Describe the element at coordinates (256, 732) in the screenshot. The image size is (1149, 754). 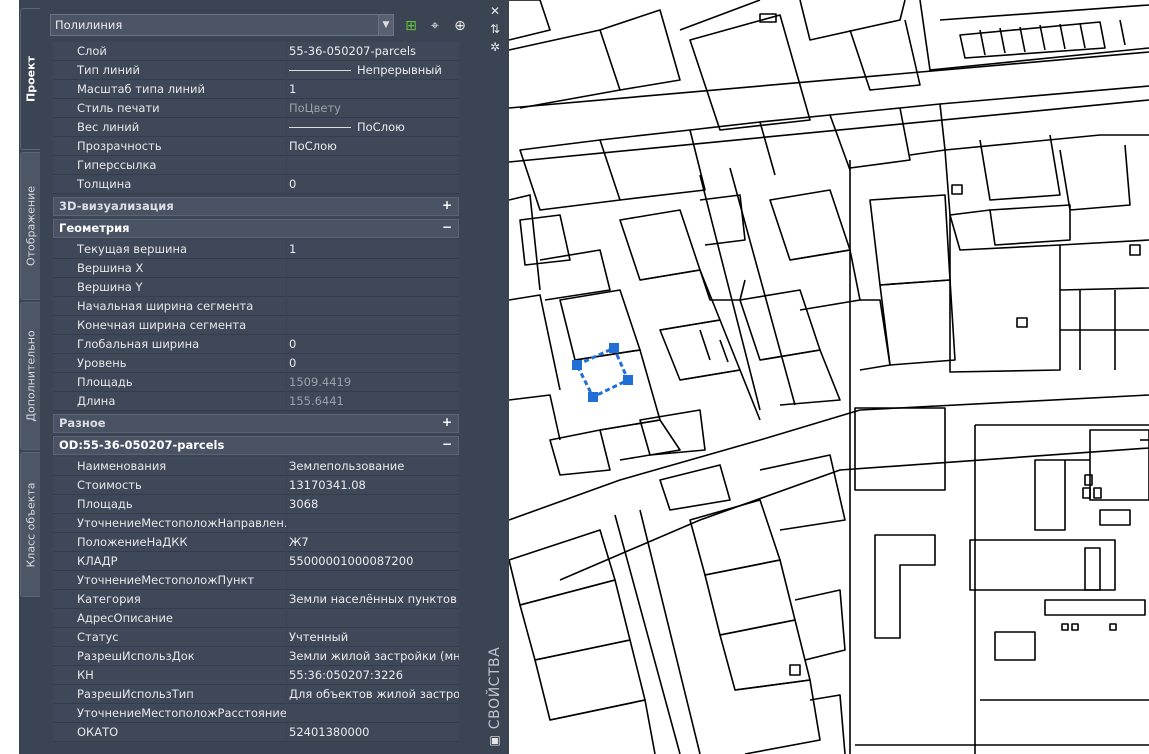
I see `property-row: ОКАТО 52401380000` at that location.